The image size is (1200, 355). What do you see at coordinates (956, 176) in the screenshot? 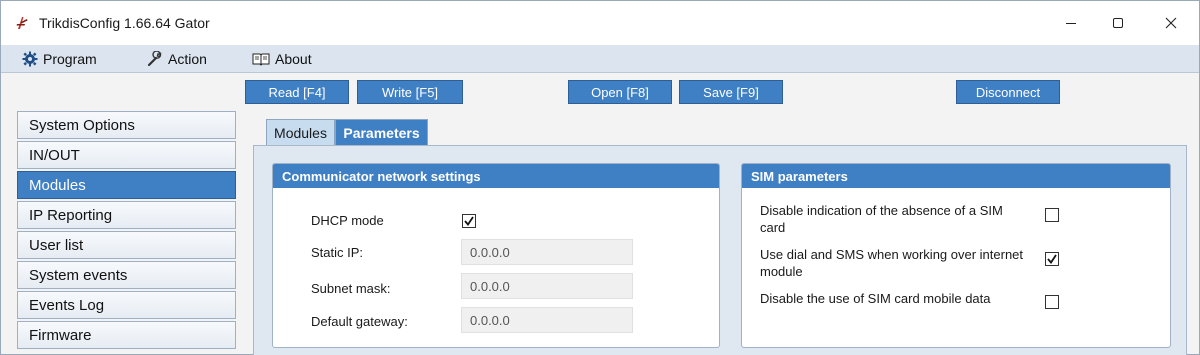
I see `sim-parameters-title: SIM parameters` at bounding box center [956, 176].